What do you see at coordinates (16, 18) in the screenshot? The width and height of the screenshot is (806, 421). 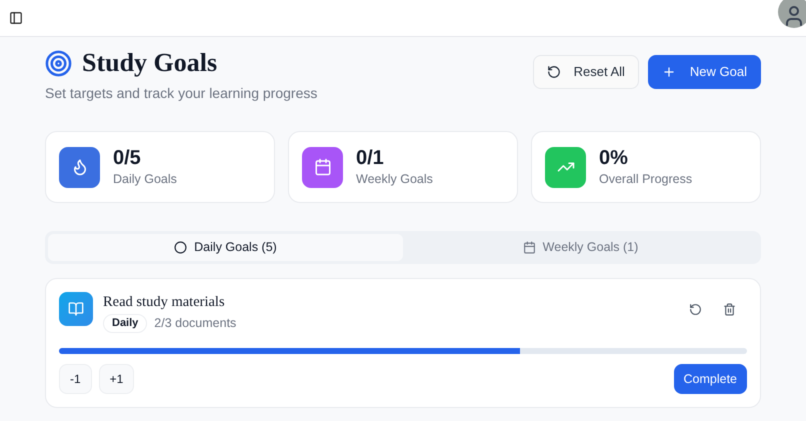 I see `sidebar-toggle-icon` at bounding box center [16, 18].